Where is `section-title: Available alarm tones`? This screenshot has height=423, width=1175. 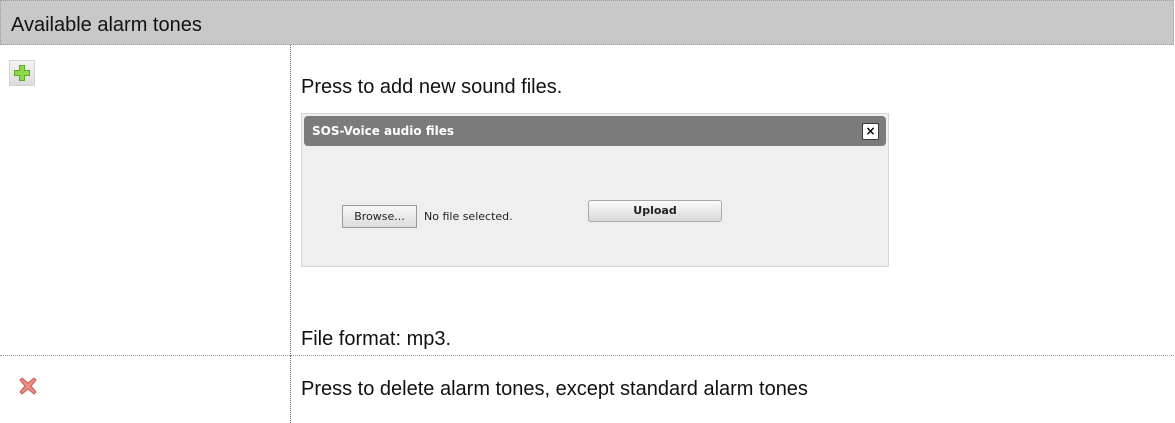 section-title: Available alarm tones is located at coordinates (106, 25).